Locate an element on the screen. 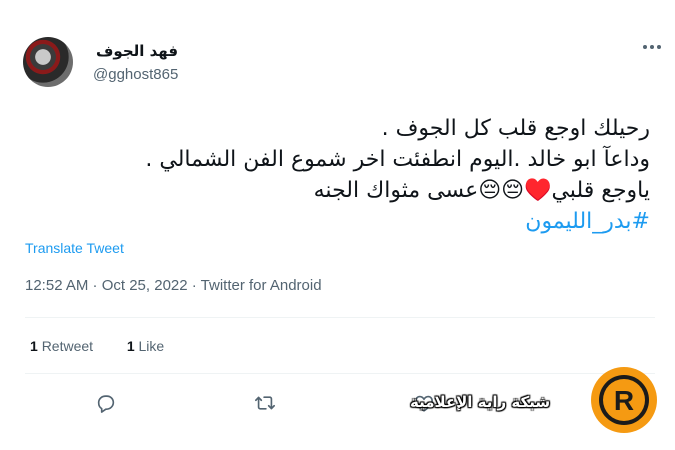  watermark-logo: R is located at coordinates (624, 400).